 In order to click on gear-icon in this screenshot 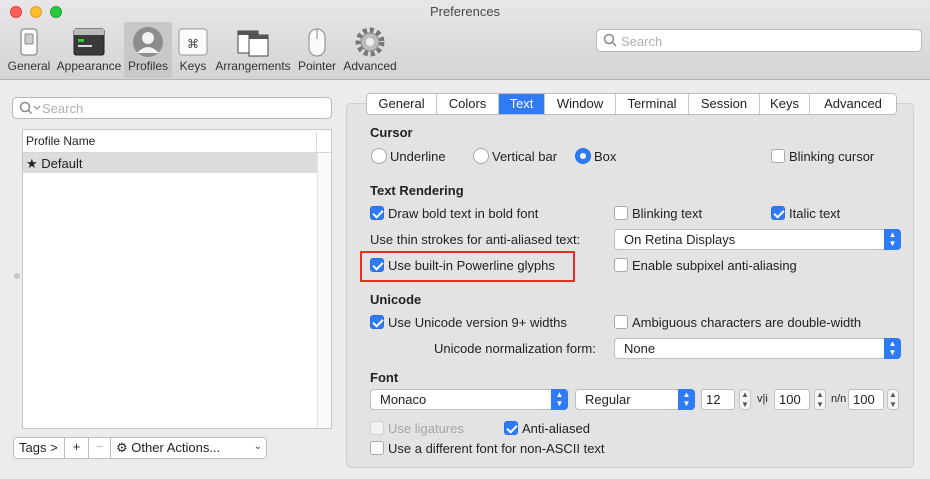, I will do `click(370, 42)`.